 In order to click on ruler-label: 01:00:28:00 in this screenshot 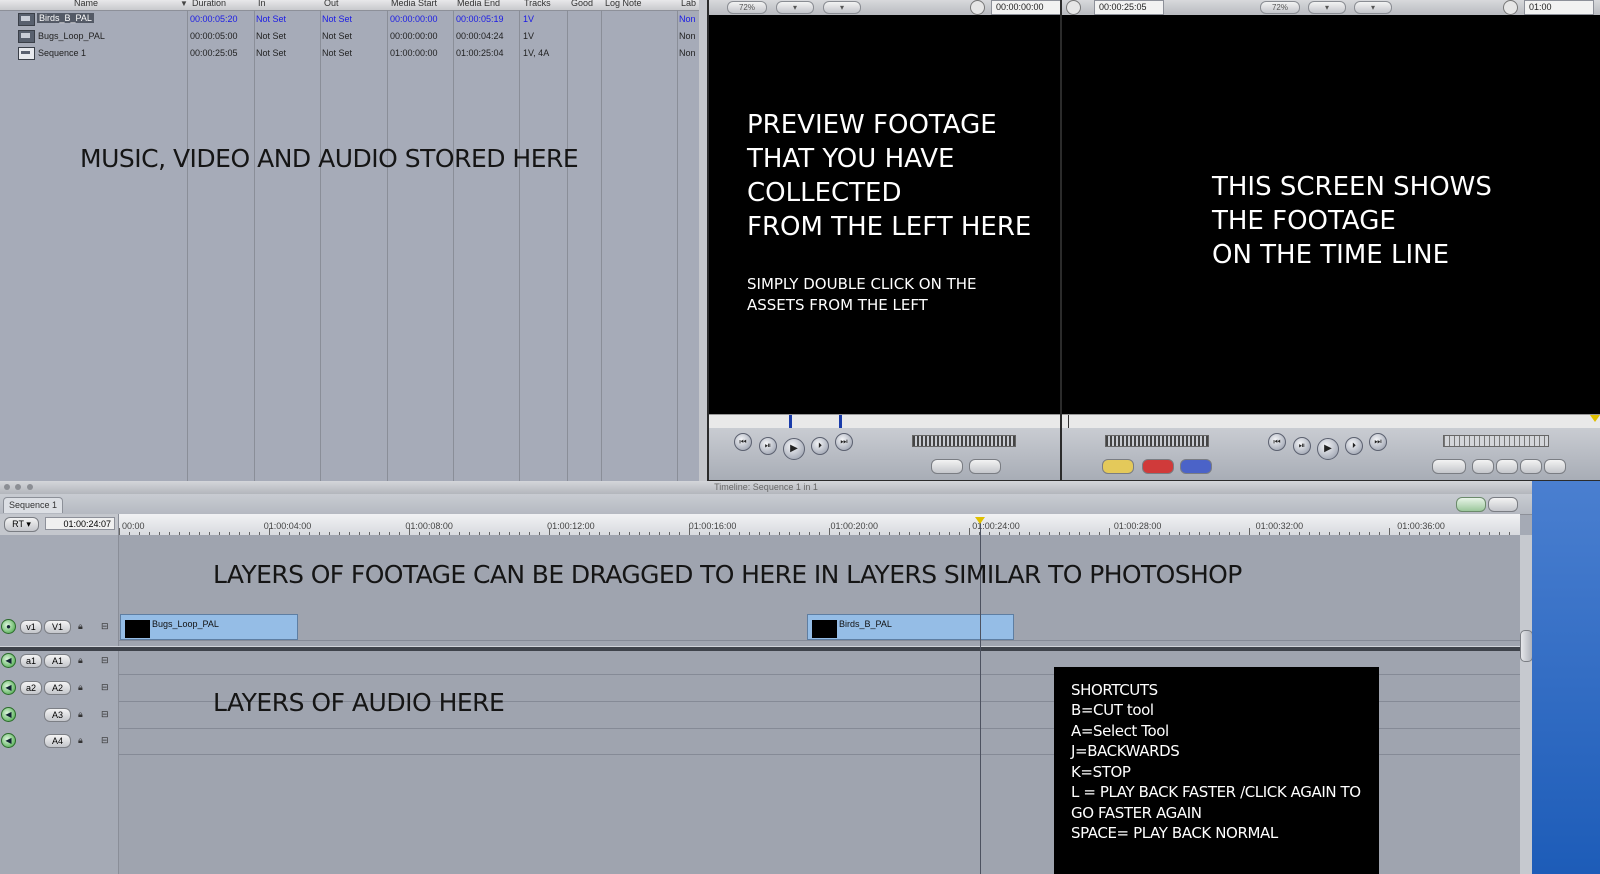, I will do `click(1137, 526)`.